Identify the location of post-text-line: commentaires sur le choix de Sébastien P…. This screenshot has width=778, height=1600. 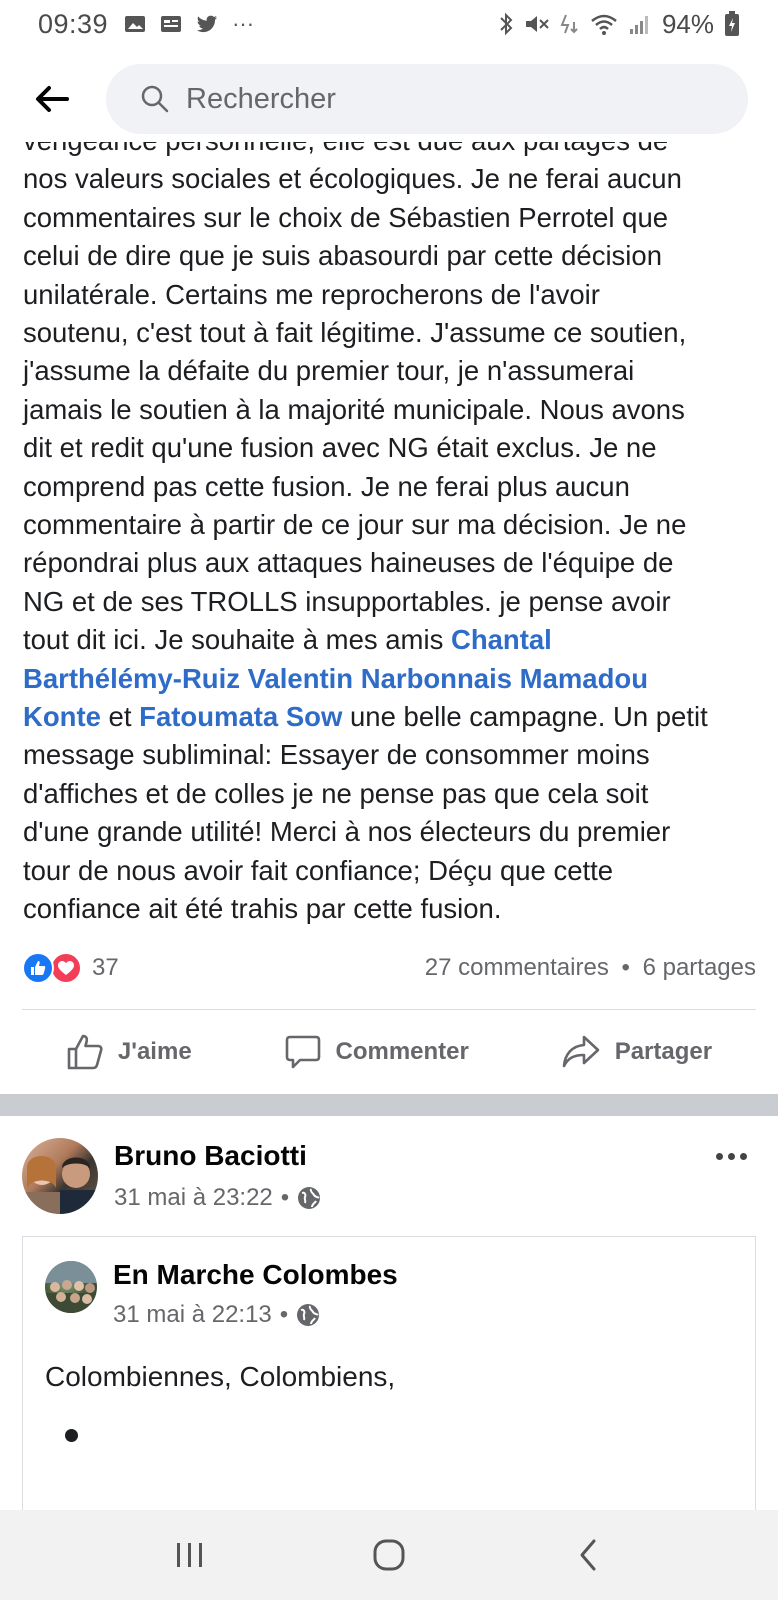
(346, 217).